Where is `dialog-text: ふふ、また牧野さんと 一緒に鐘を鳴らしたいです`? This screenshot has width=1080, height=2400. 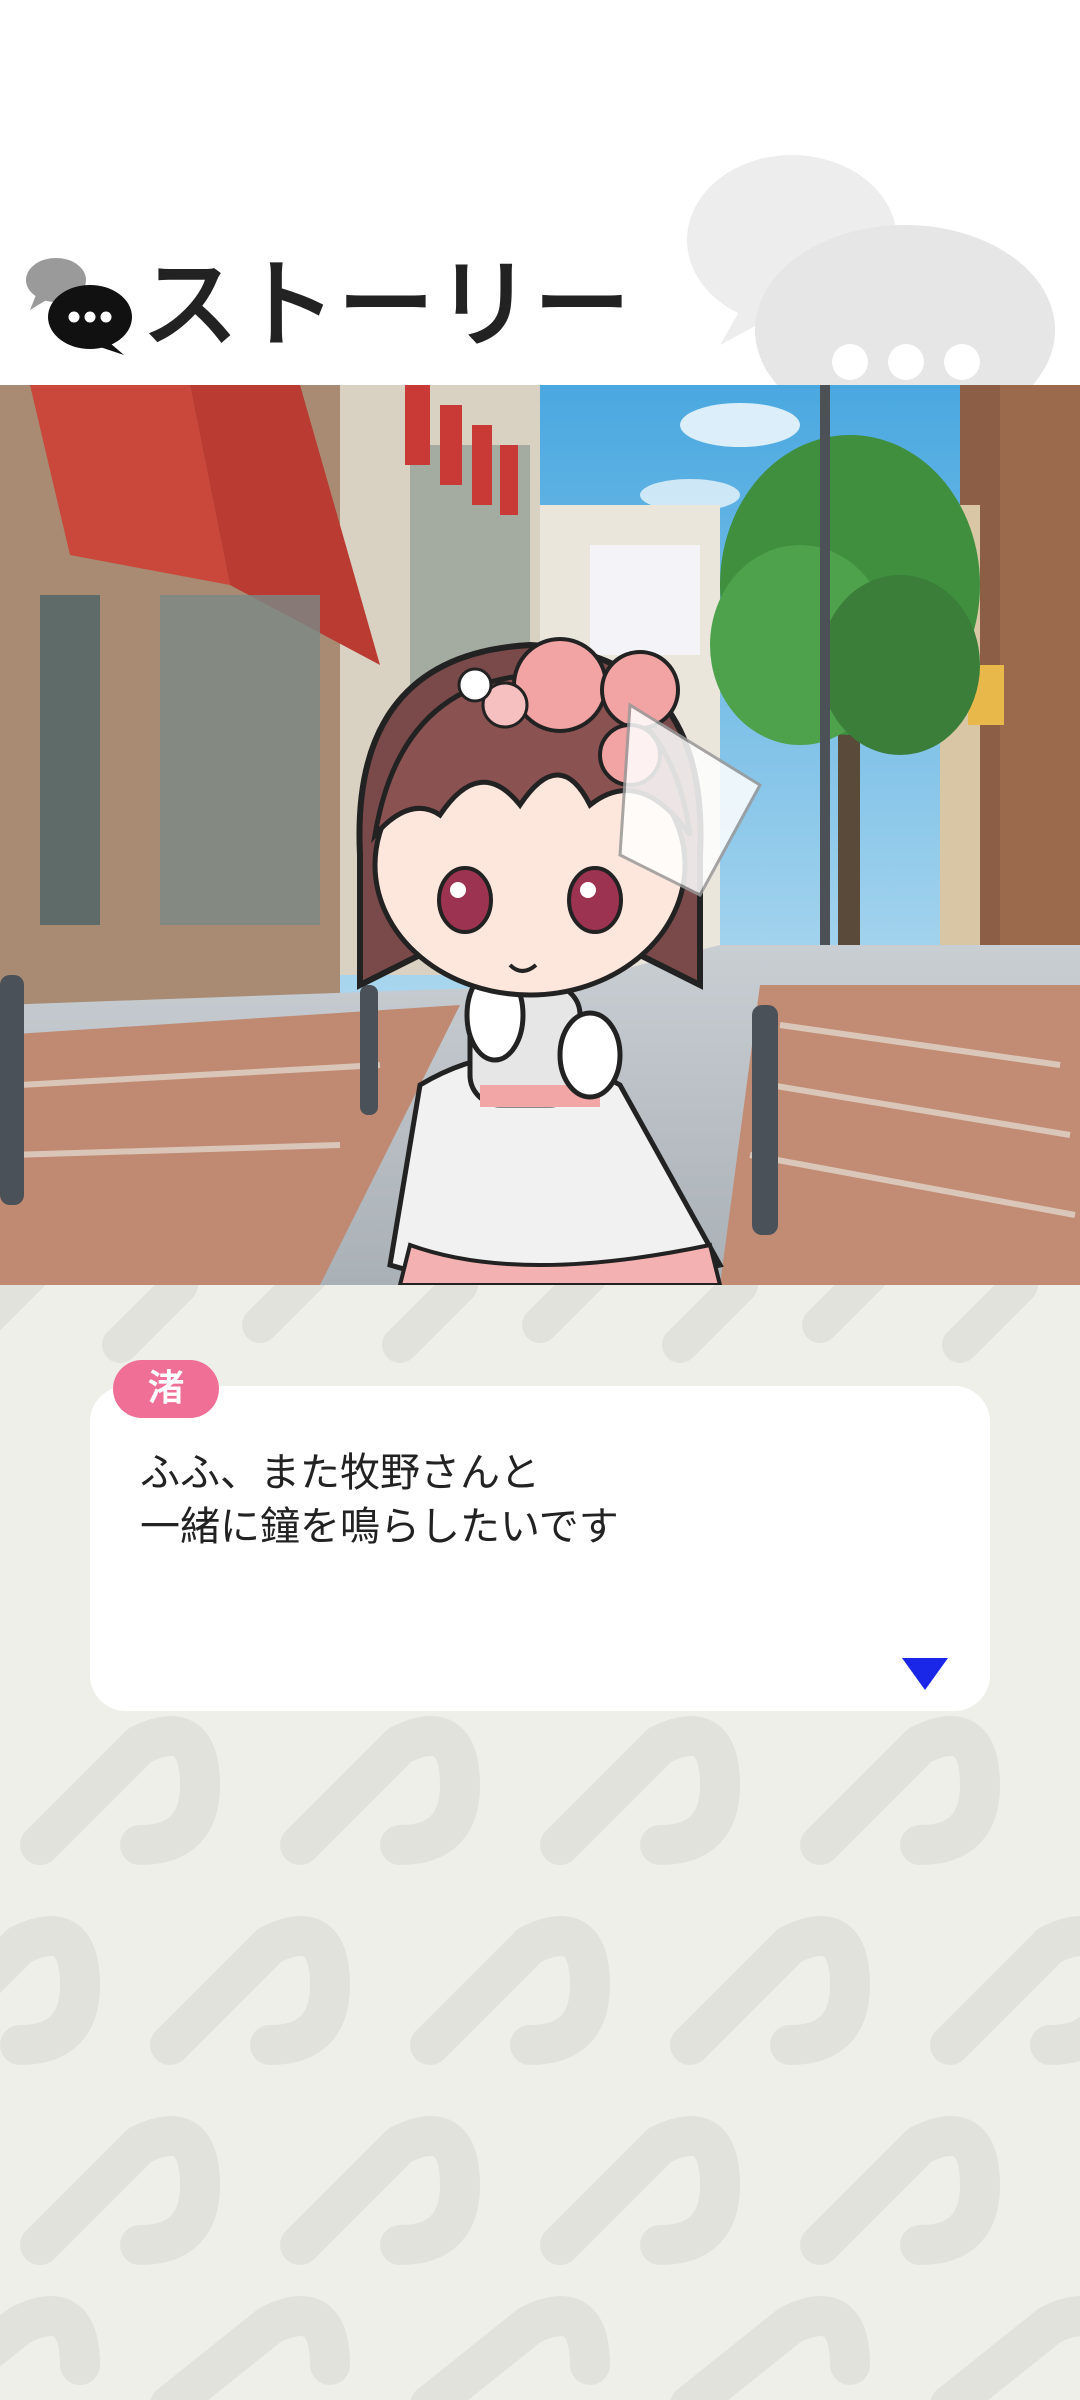
dialog-text: ふふ、また牧野さんと 一緒に鐘を鳴らしたいです is located at coordinates (379, 1500).